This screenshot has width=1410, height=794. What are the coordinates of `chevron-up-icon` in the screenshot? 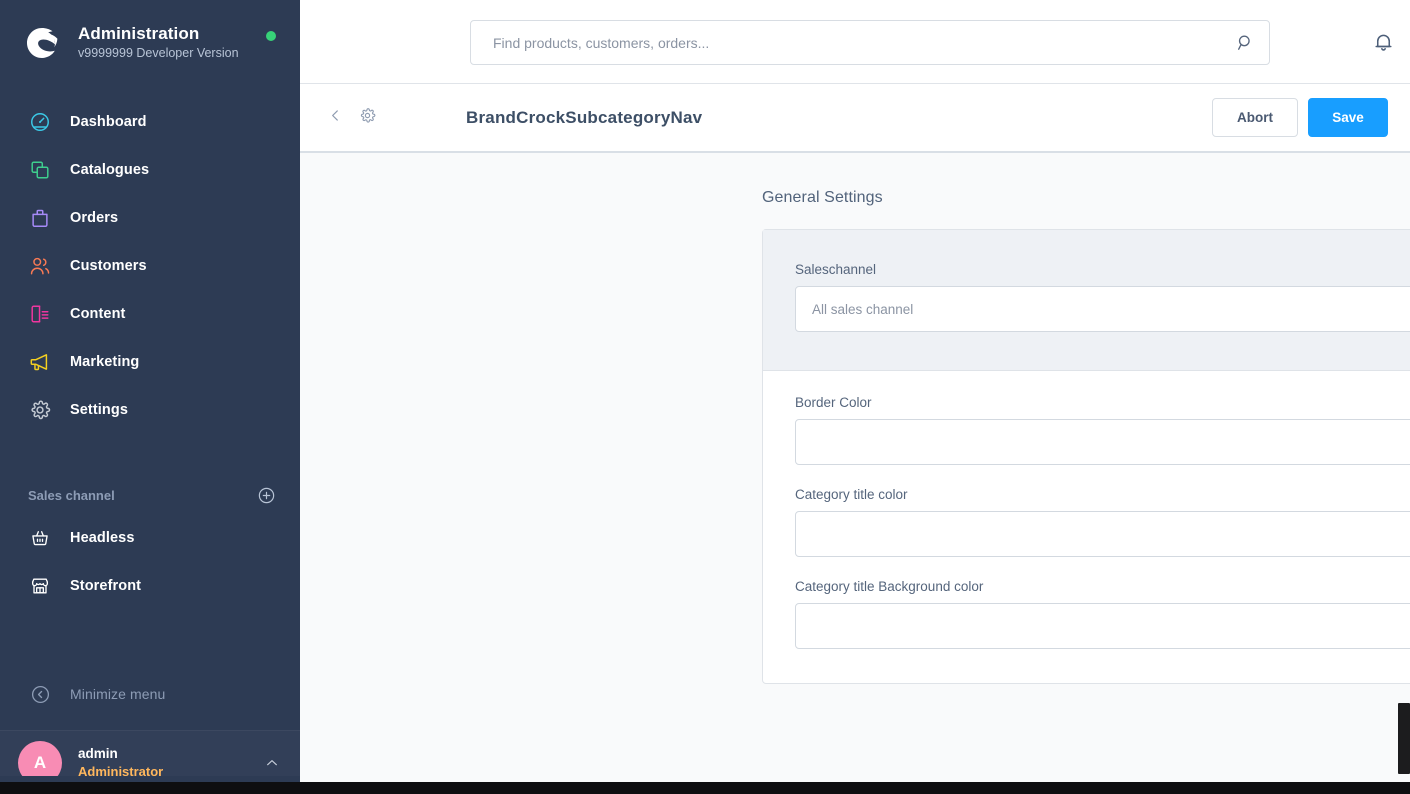 It's located at (272, 763).